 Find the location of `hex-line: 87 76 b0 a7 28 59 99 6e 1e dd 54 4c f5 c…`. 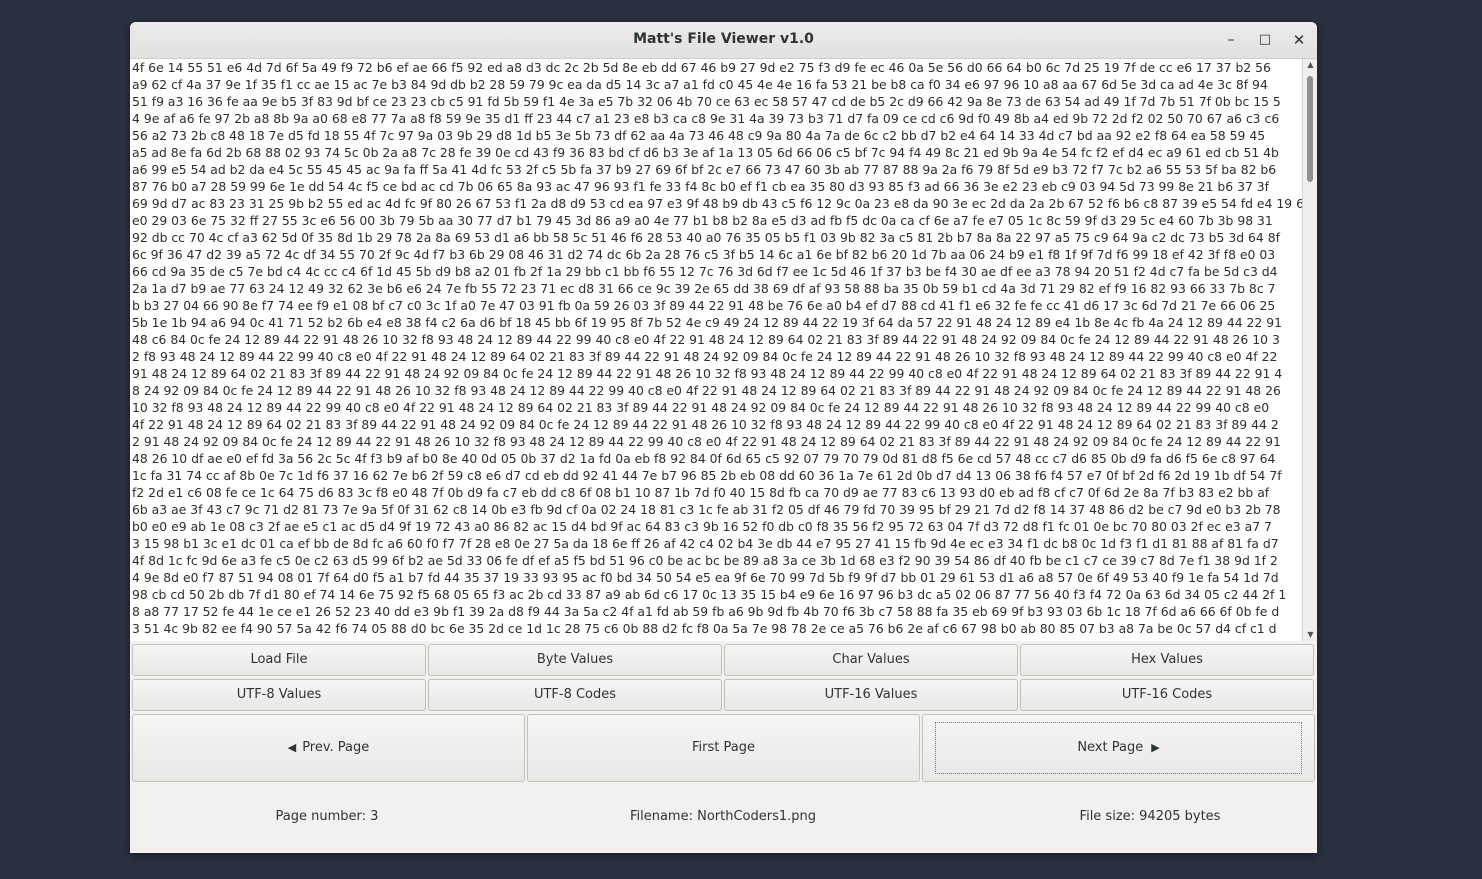

hex-line: 87 76 b0 a7 28 59 99 6e 1e dd 54 4c f5 c… is located at coordinates (701, 186).